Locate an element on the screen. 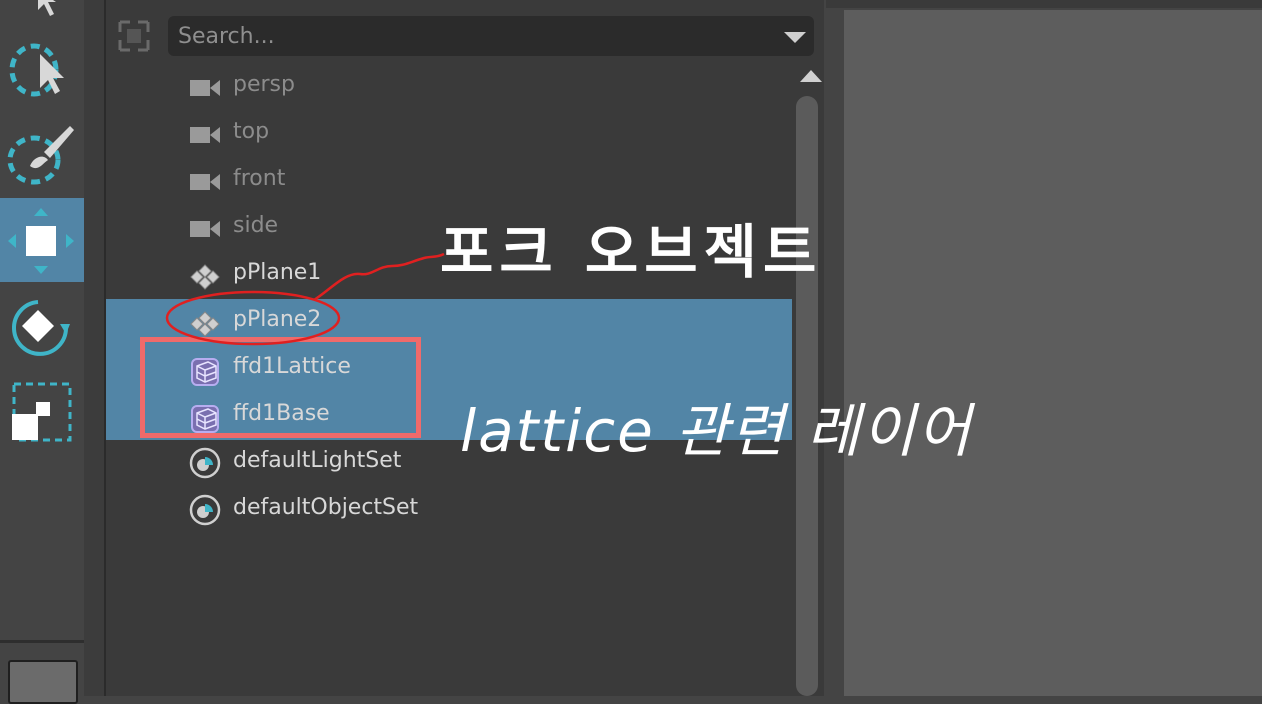 The width and height of the screenshot is (1262, 704). scroll-up-icon is located at coordinates (811, 76).